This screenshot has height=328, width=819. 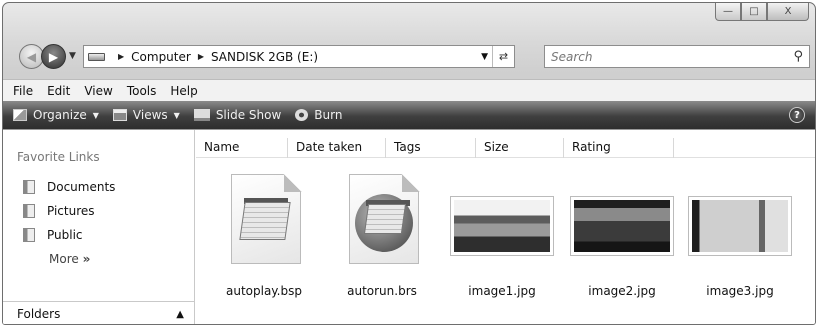 I want to click on search-input: Search ⚲, so click(x=677, y=56).